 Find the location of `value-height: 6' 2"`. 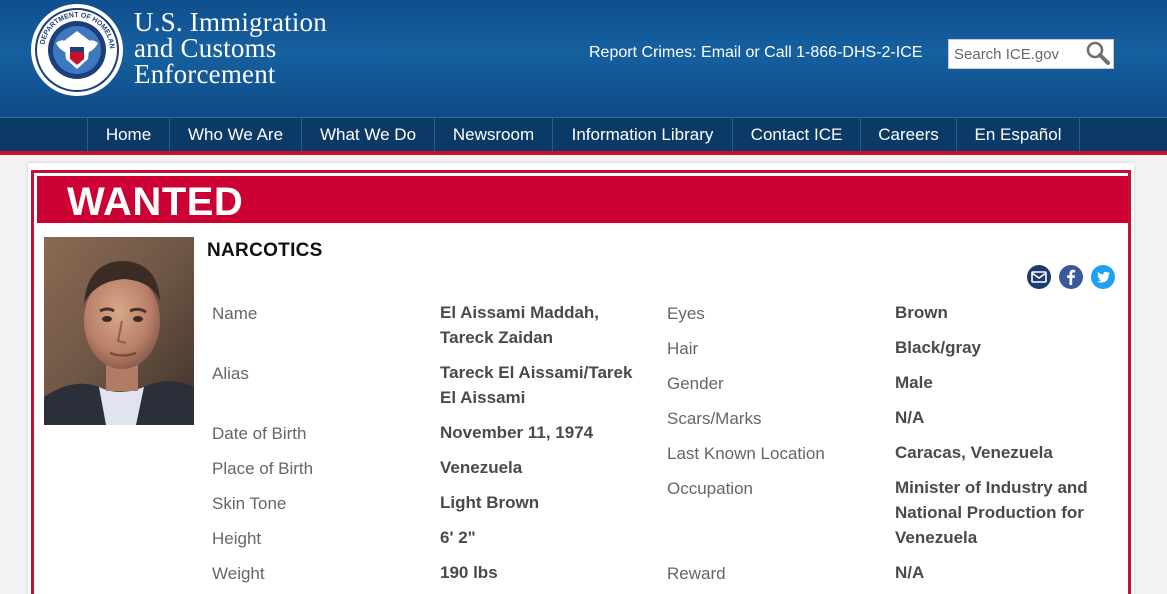

value-height: 6' 2" is located at coordinates (458, 537).